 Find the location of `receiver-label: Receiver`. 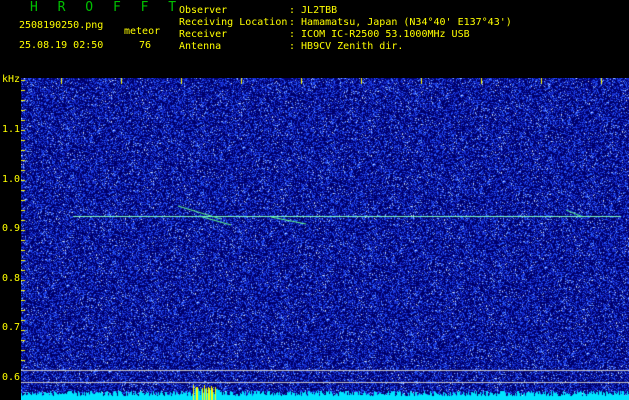

receiver-label: Receiver is located at coordinates (203, 34).